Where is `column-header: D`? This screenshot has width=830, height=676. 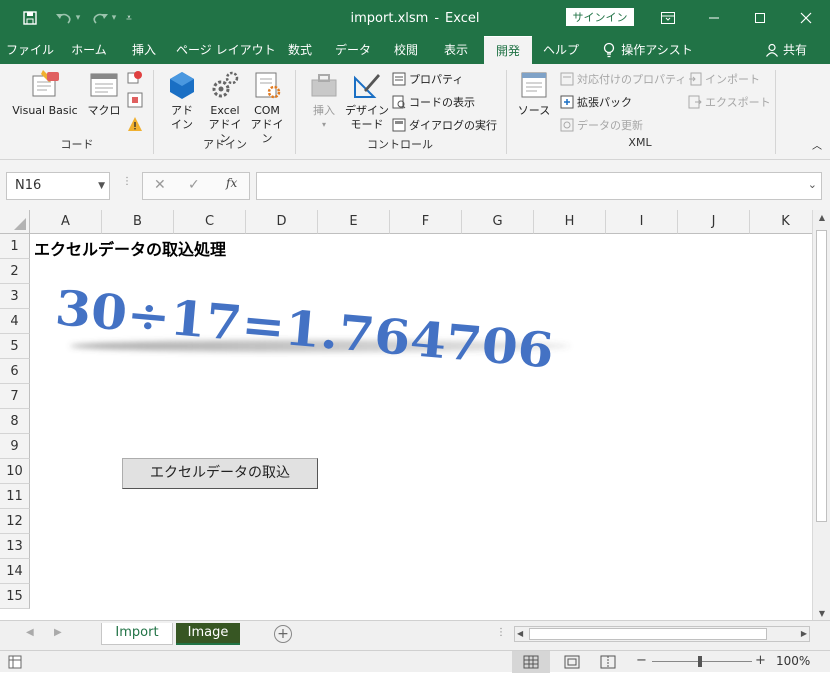 column-header: D is located at coordinates (282, 222).